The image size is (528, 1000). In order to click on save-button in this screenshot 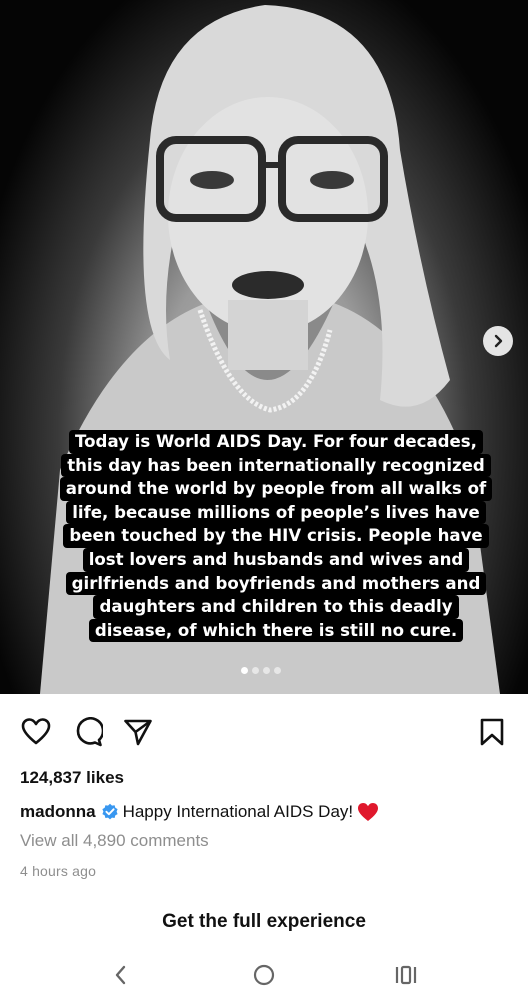, I will do `click(492, 732)`.